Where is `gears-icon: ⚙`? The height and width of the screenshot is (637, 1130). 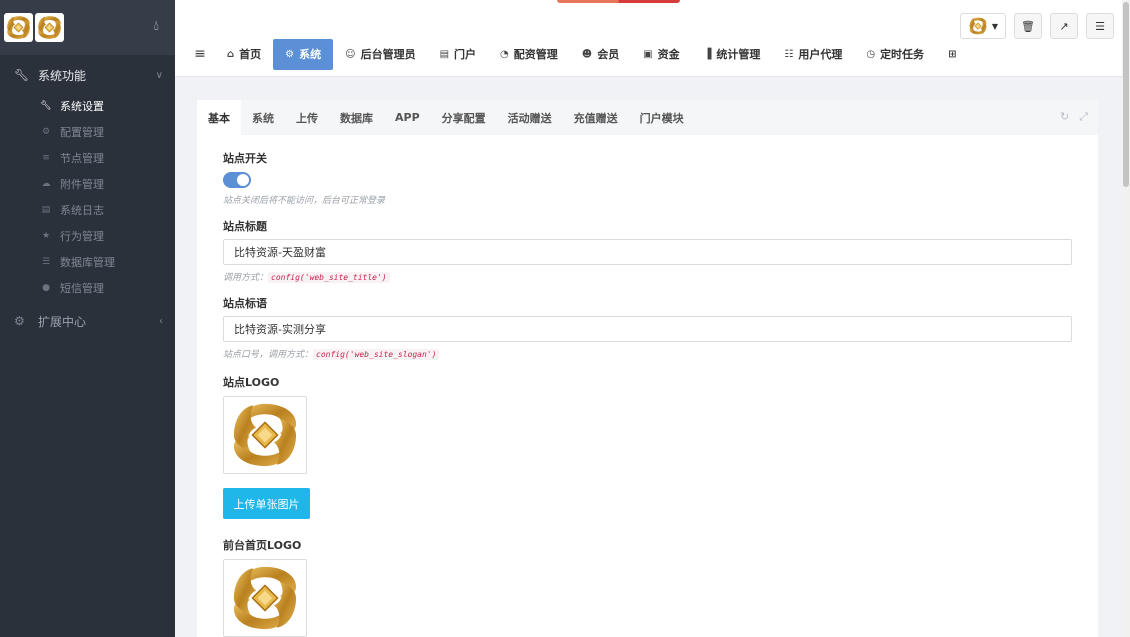 gears-icon: ⚙ is located at coordinates (46, 132).